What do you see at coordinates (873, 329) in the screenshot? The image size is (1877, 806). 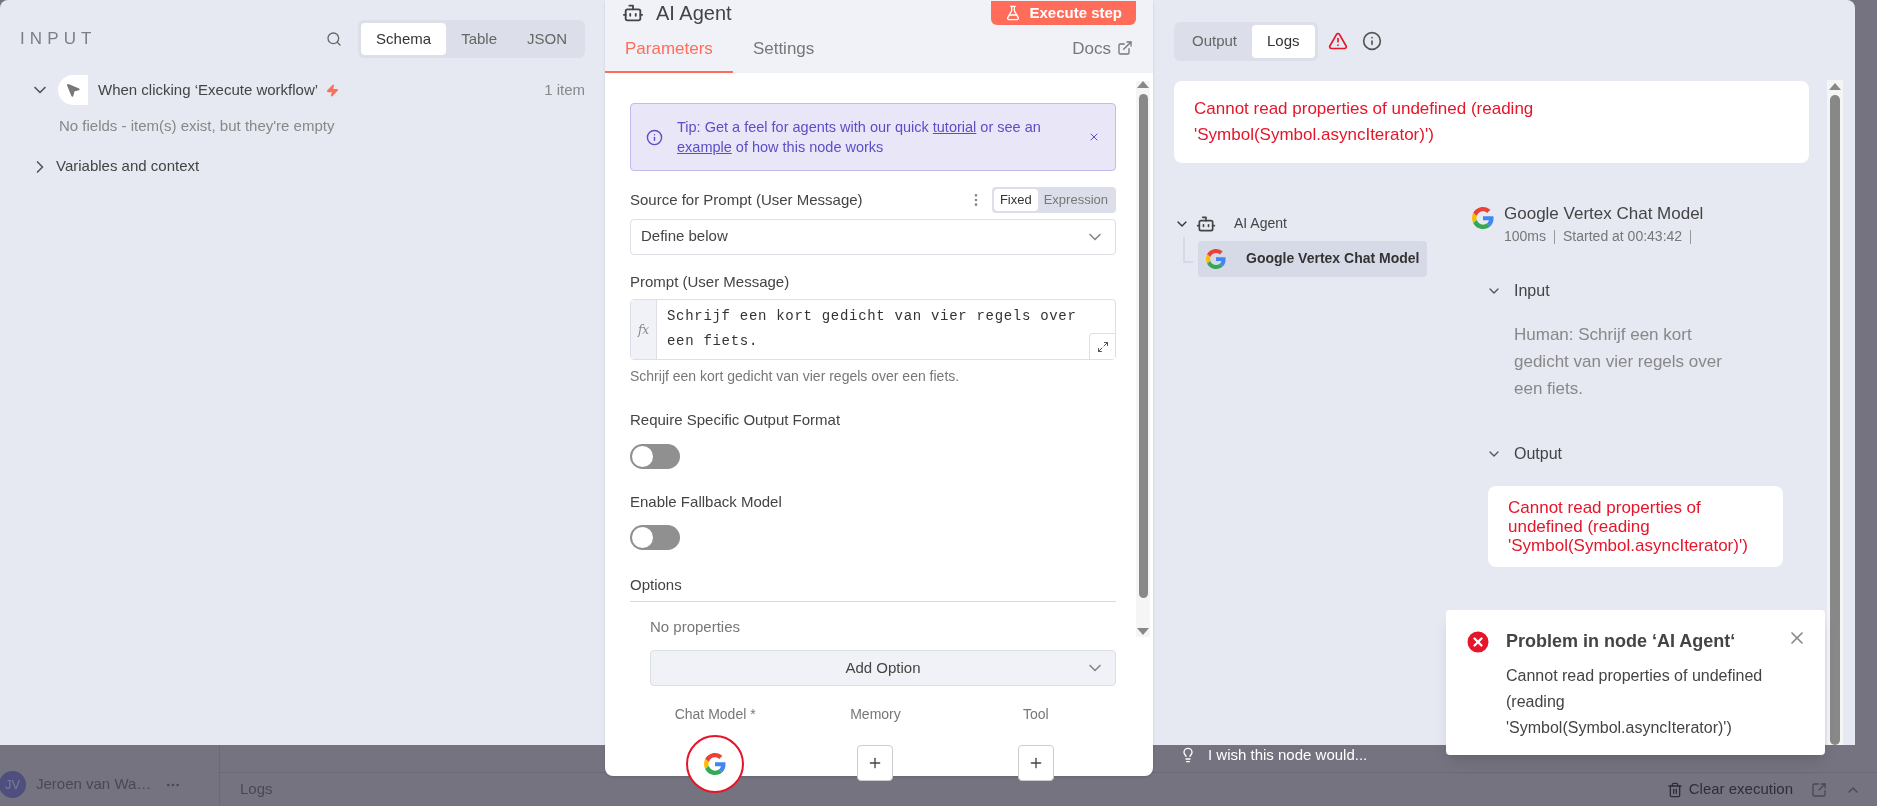 I see `prompt-field: fx Schrijf een kort gedicht van vier regels over een fiets.` at bounding box center [873, 329].